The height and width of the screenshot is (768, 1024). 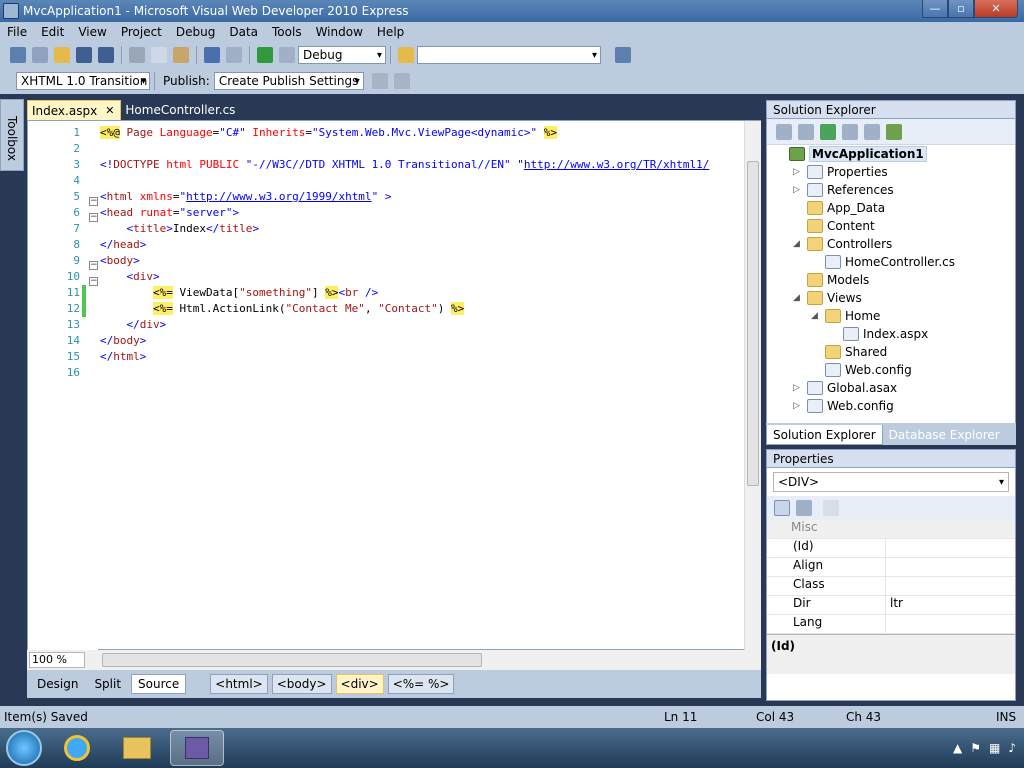 I want to click on tree-item: ▷ Global.asax, so click(x=891, y=388).